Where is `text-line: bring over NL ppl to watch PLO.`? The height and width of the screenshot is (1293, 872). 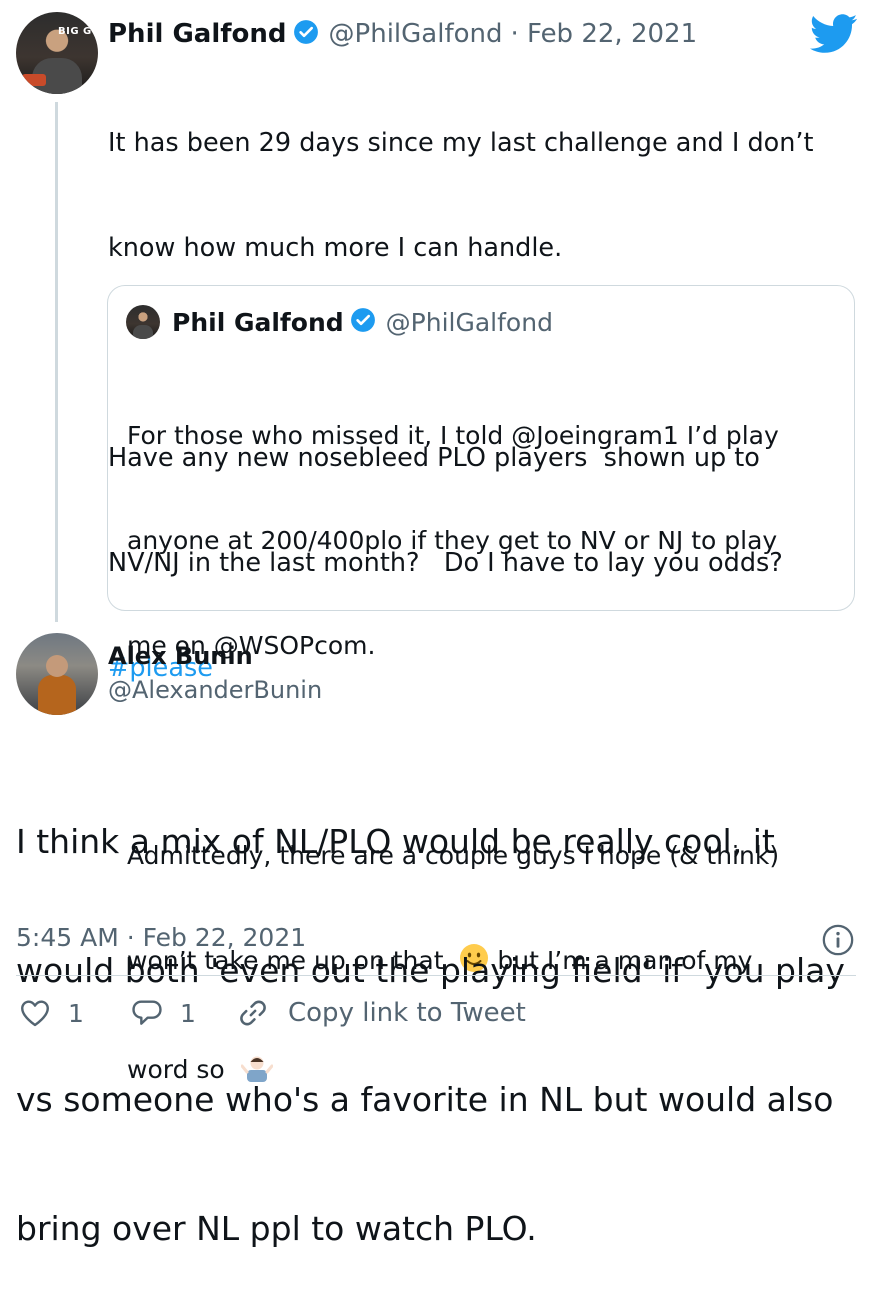
text-line: bring over NL ppl to watch PLO. is located at coordinates (276, 1228).